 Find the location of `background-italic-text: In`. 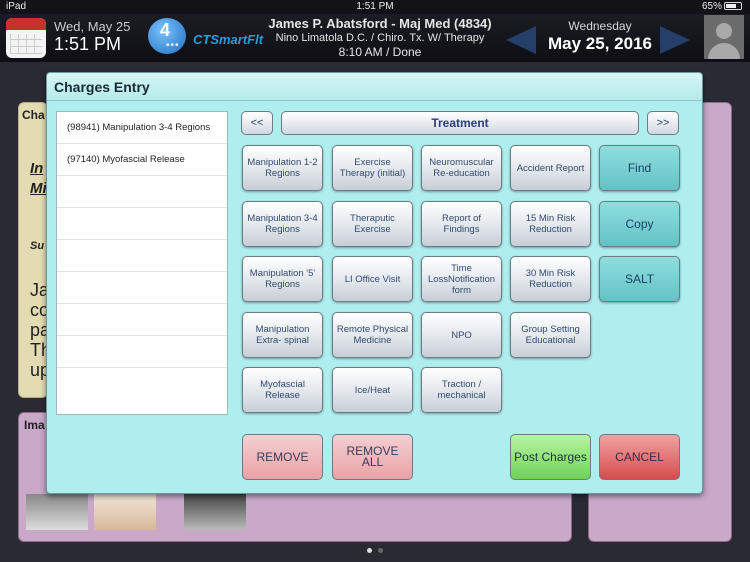

background-italic-text: In is located at coordinates (37, 168).